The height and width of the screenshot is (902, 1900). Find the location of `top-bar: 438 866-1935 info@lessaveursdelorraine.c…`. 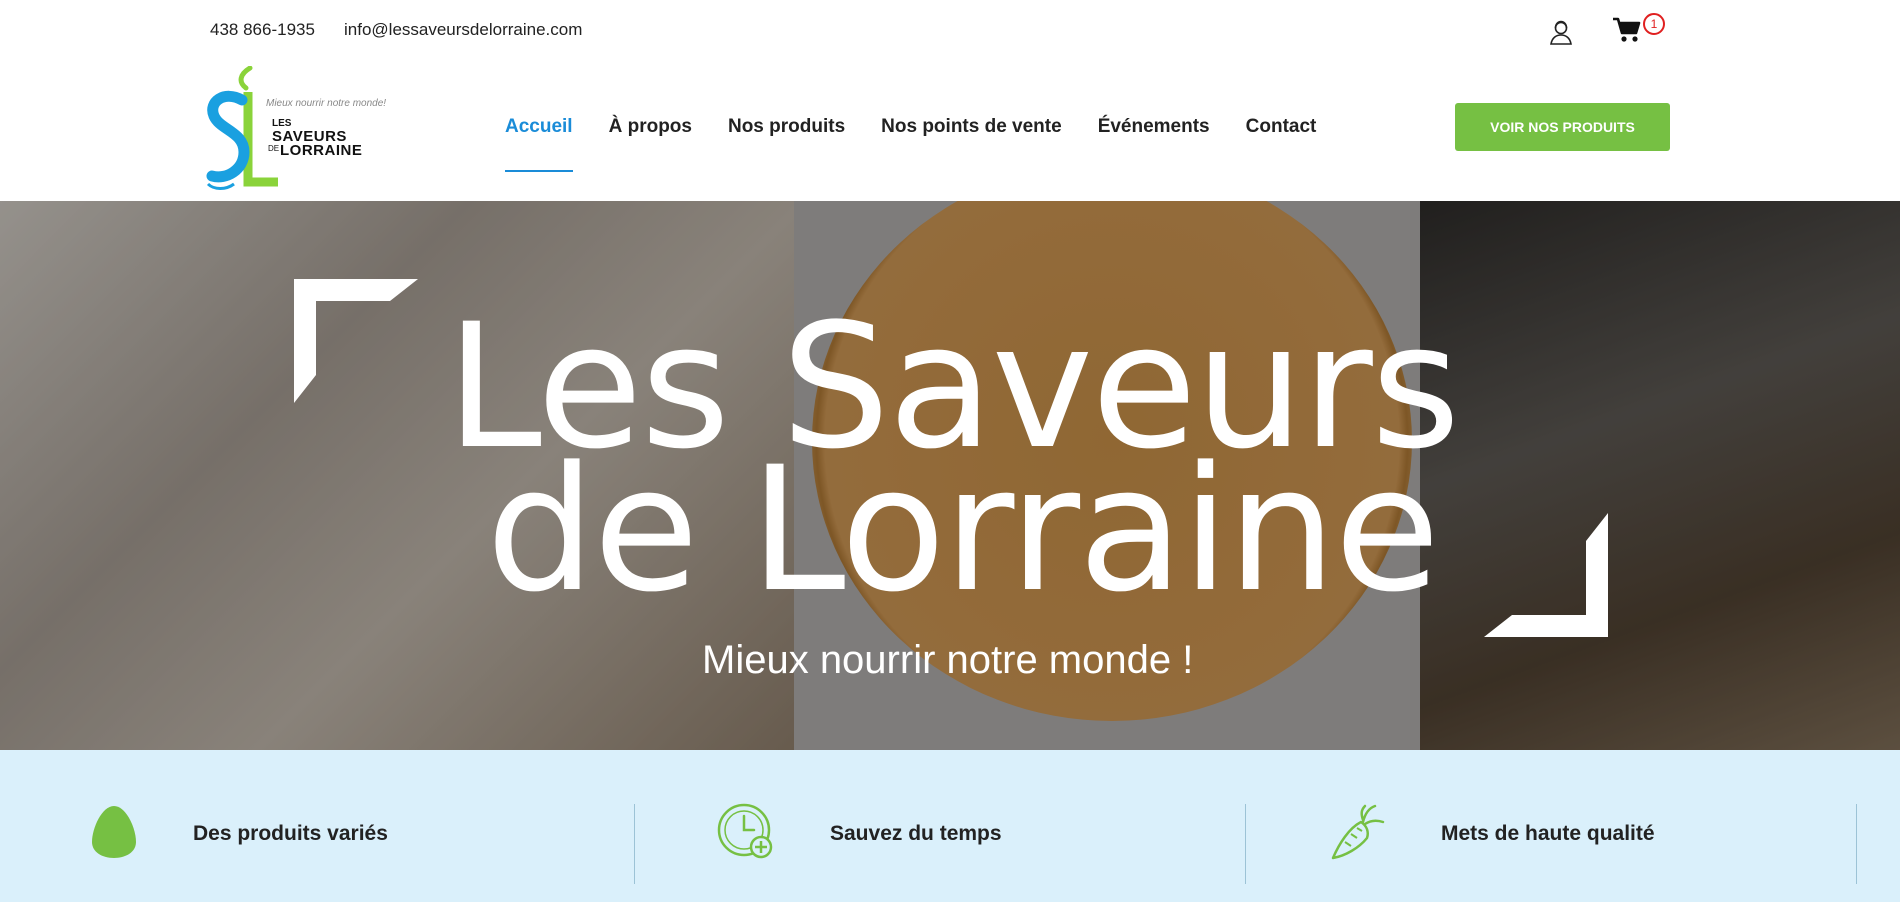

top-bar: 438 866-1935 info@lessaveursdelorraine.c… is located at coordinates (950, 29).